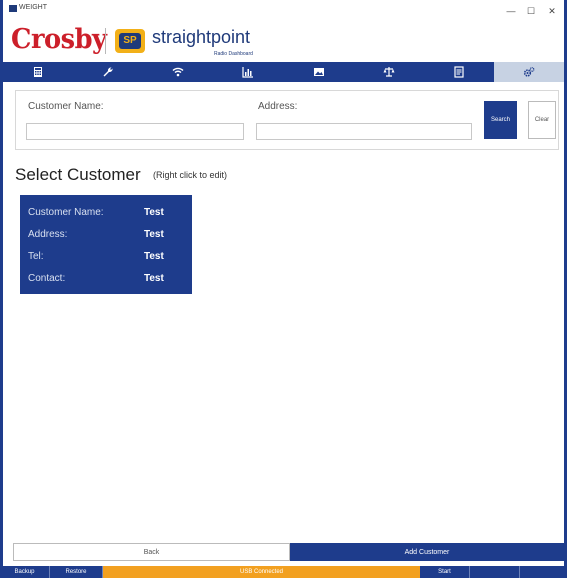  I want to click on tab-graph, so click(248, 72).